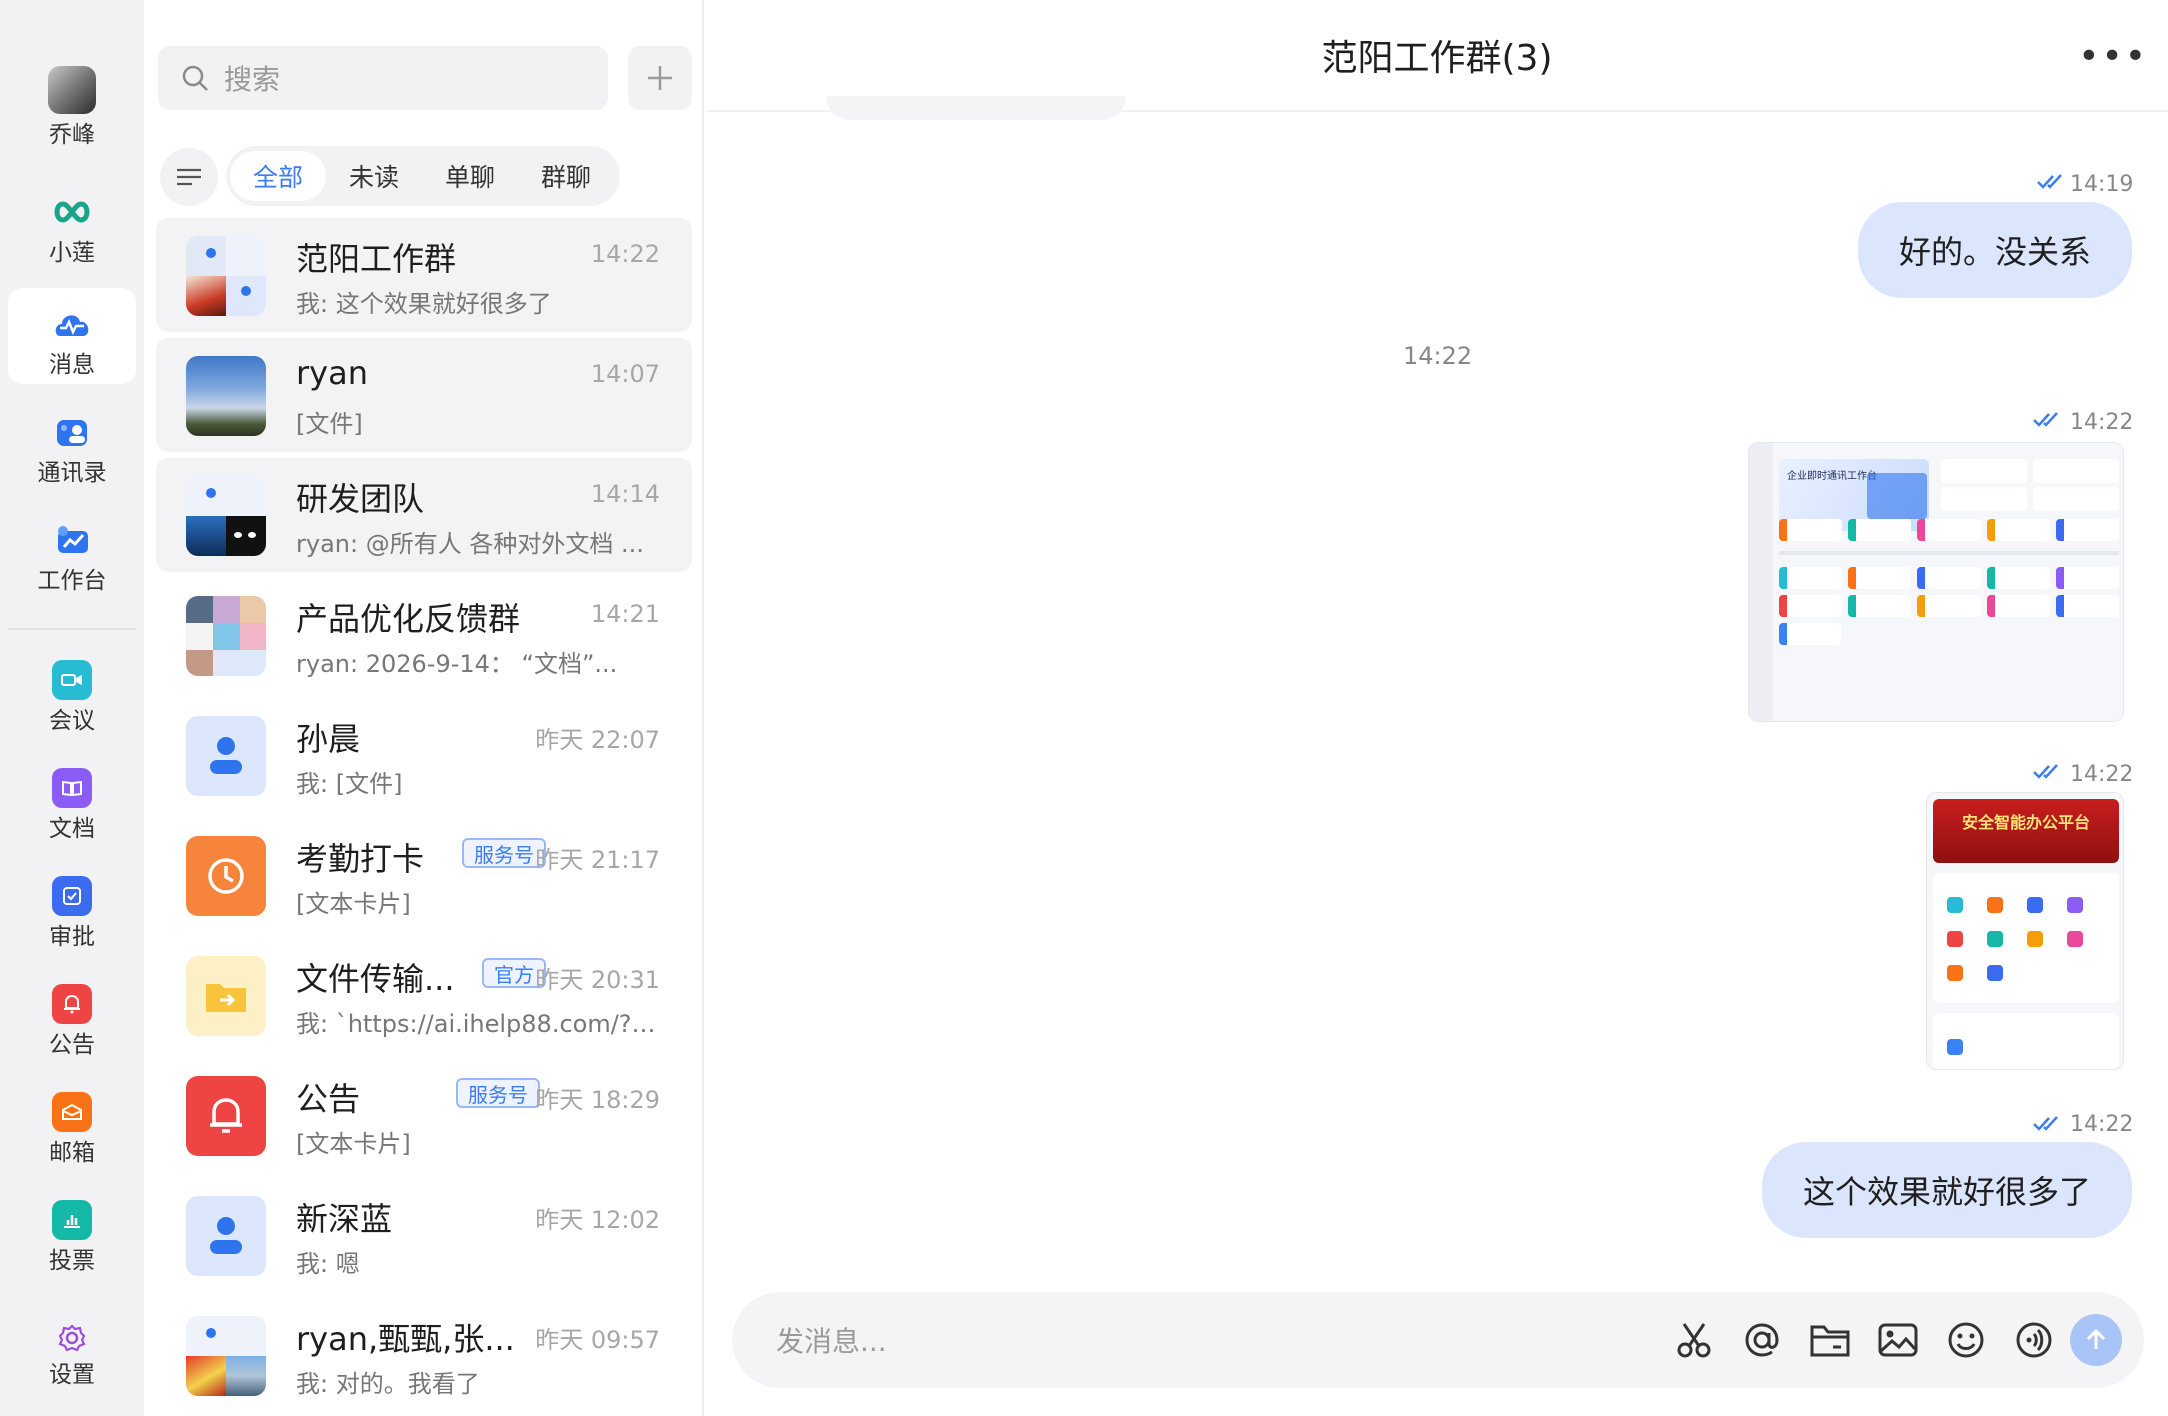 The width and height of the screenshot is (2168, 1416). What do you see at coordinates (424, 1355) in the screenshot?
I see `conversation-item: ryan,甄甄,张... 昨天 09:57 我: 对的。我看了` at bounding box center [424, 1355].